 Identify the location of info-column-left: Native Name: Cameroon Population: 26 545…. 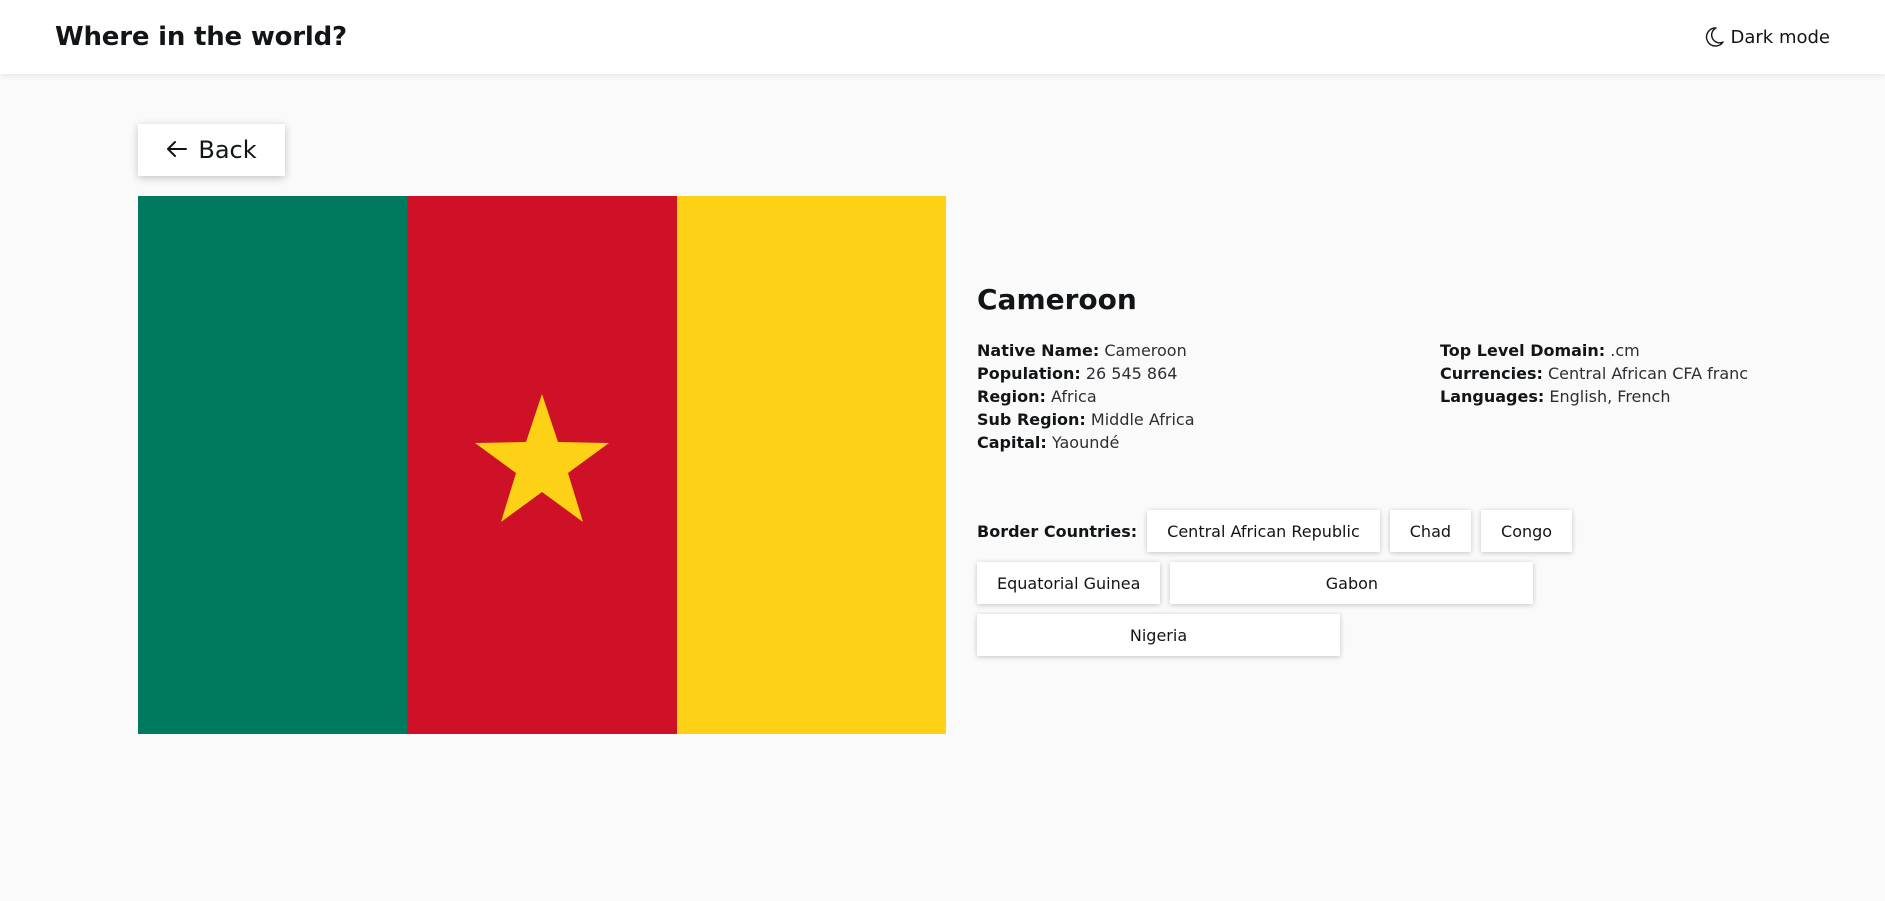
(1086, 396).